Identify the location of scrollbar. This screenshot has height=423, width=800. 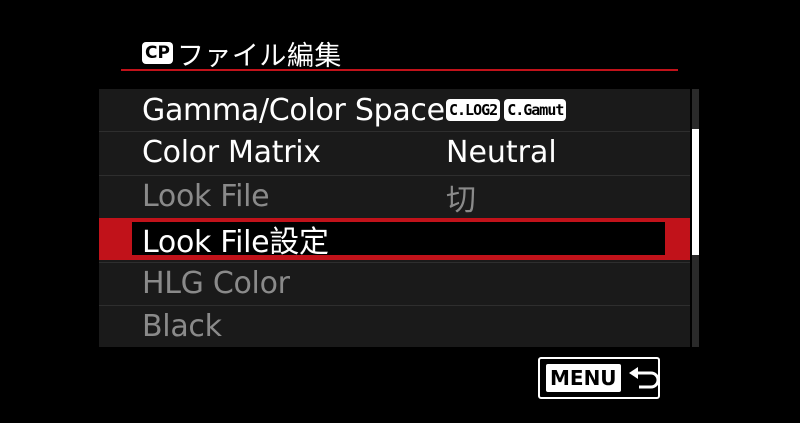
(695, 218).